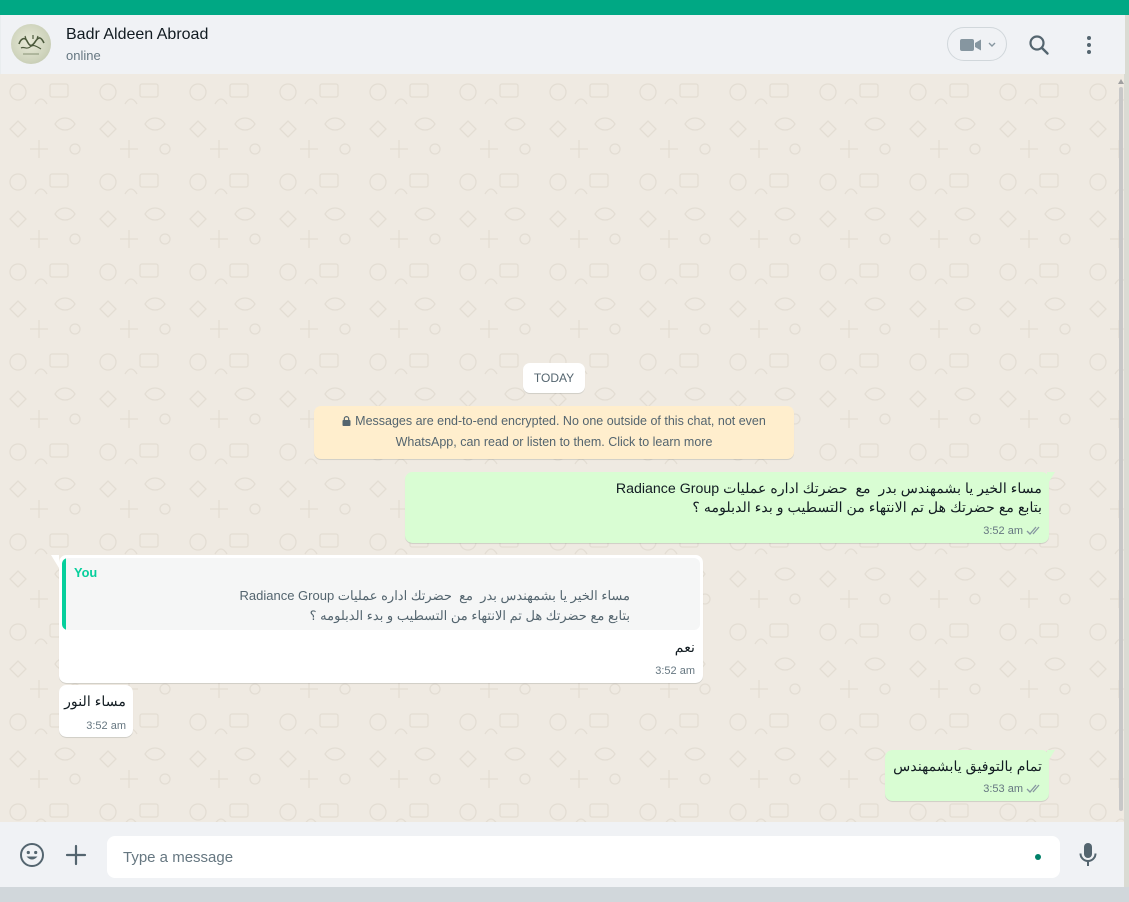 This screenshot has height=902, width=1129. I want to click on video-camera-icon, so click(970, 45).